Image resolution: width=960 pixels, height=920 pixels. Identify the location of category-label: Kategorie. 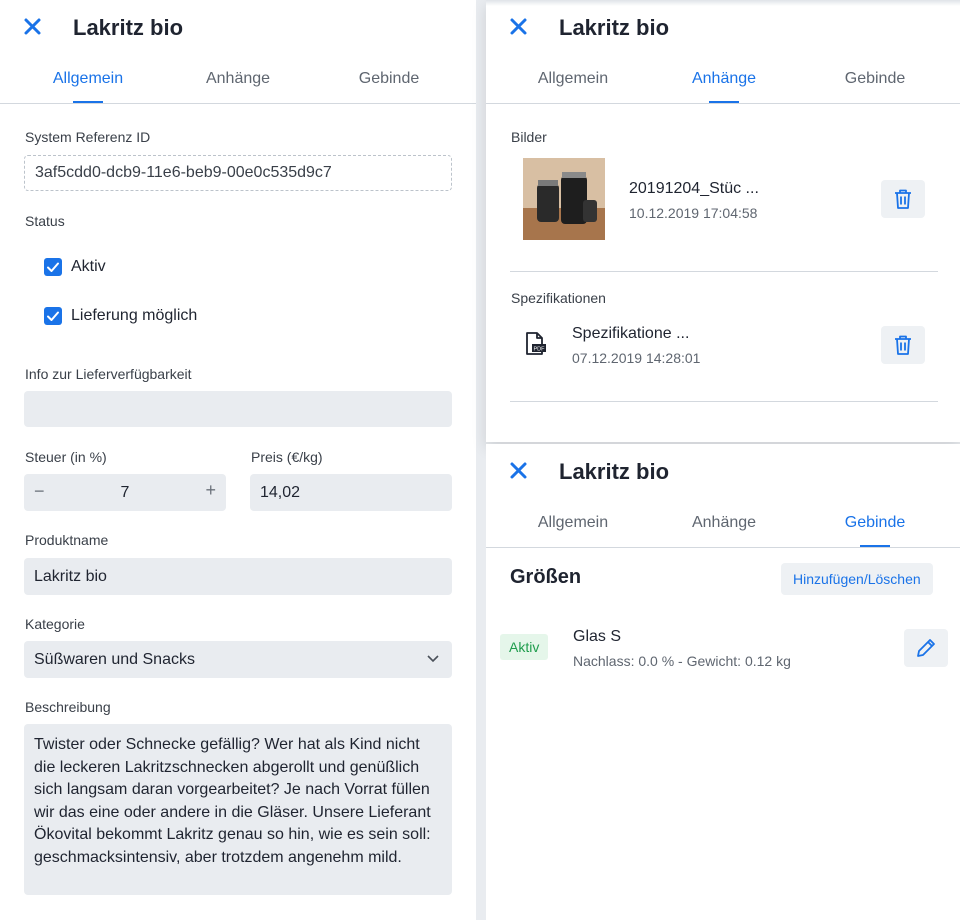
(55, 624).